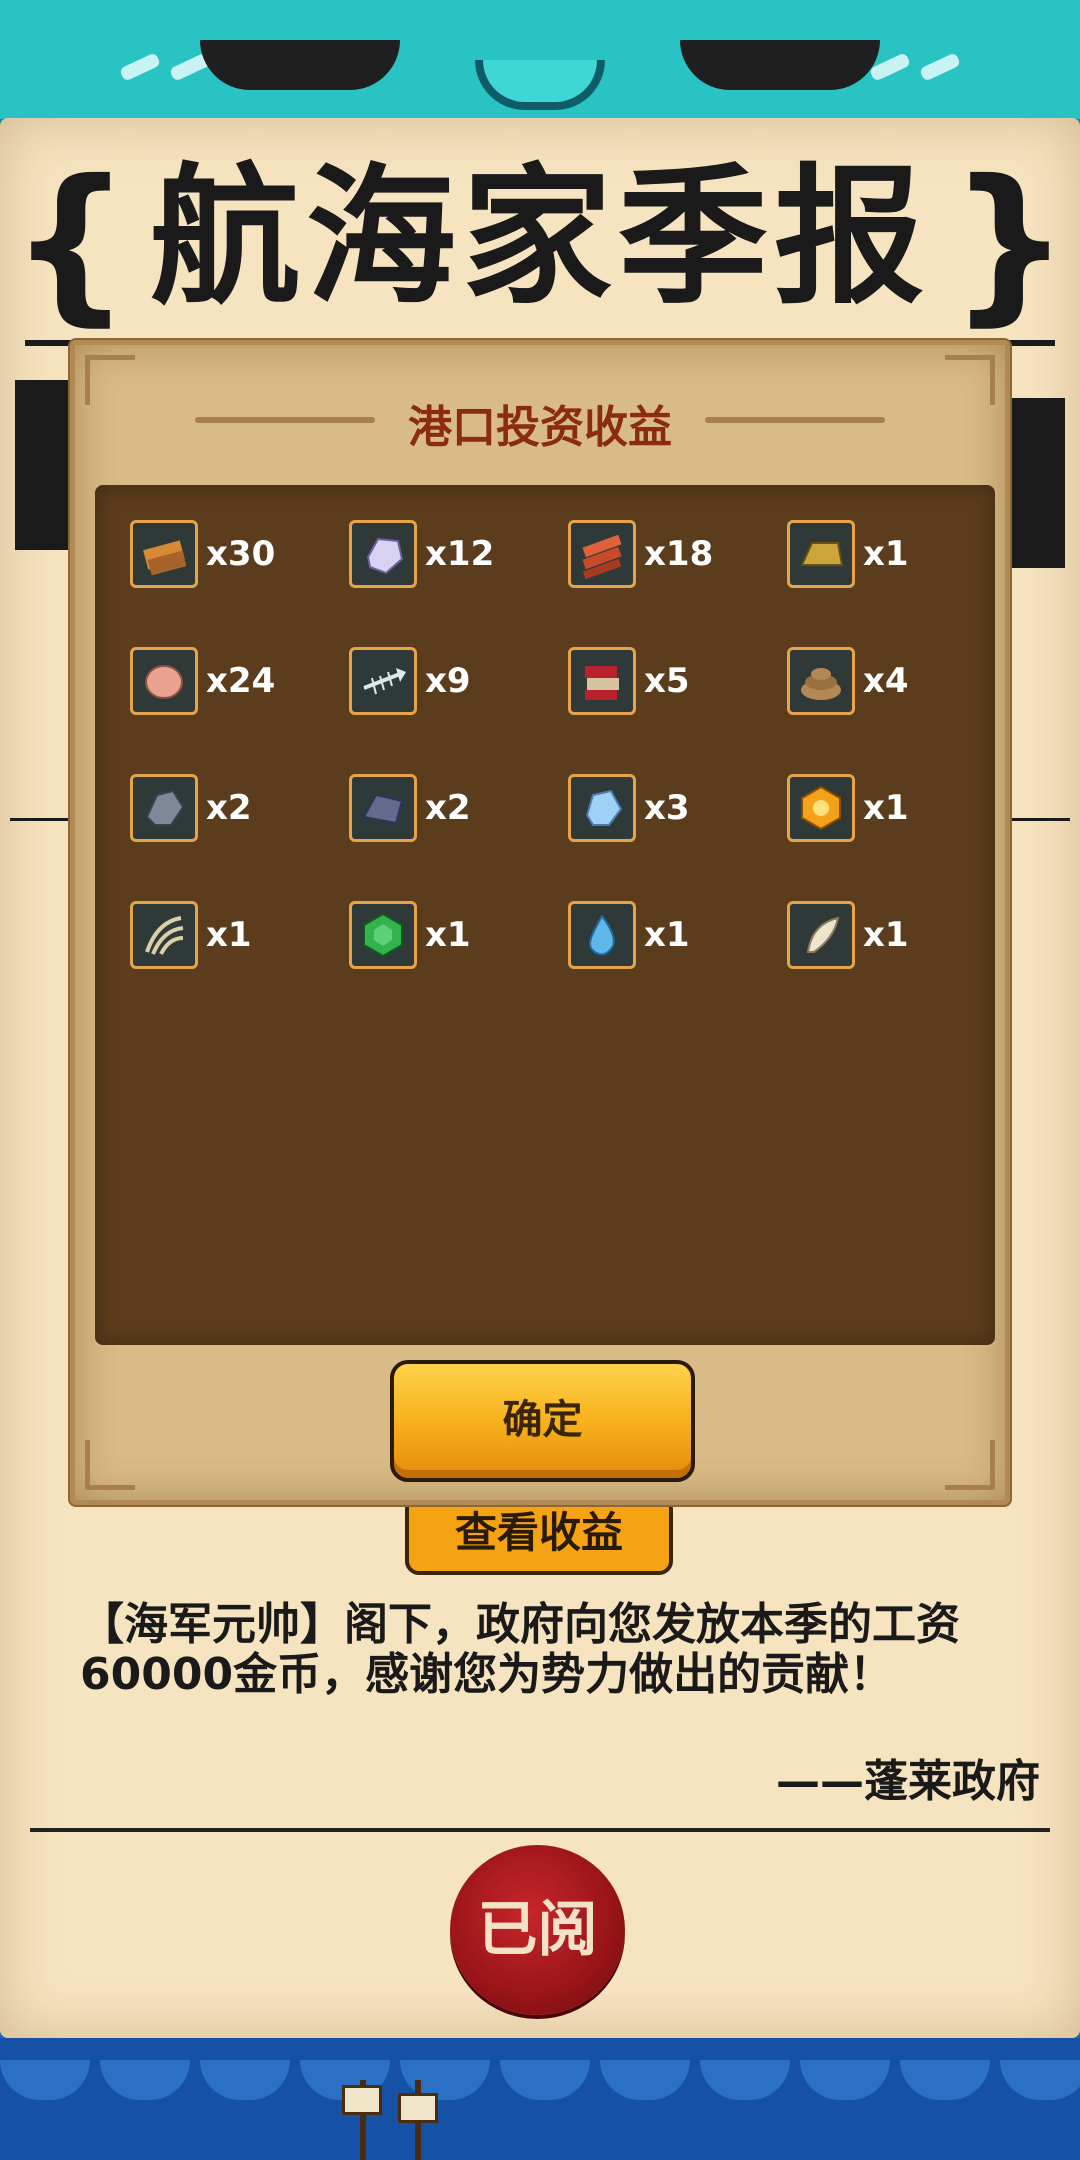 The image size is (1080, 2160). I want to click on reward-quantity: x3, so click(667, 808).